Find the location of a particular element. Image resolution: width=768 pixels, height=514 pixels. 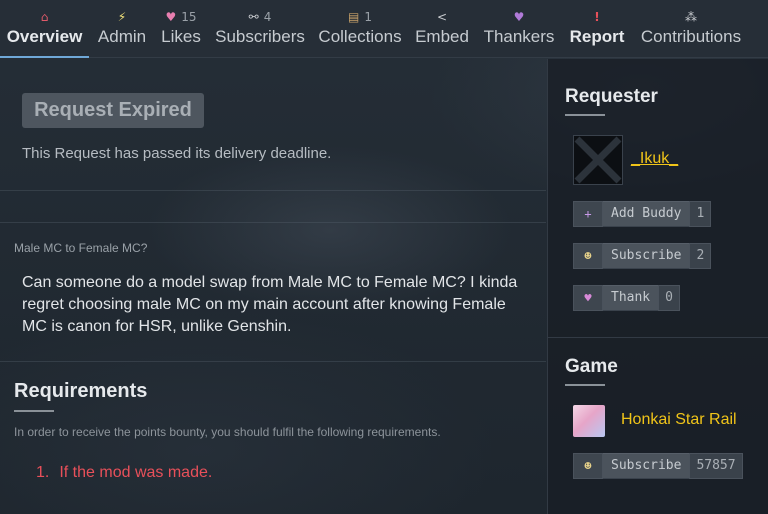

add-buddy-button: + Add Buddy 1 is located at coordinates (642, 214).